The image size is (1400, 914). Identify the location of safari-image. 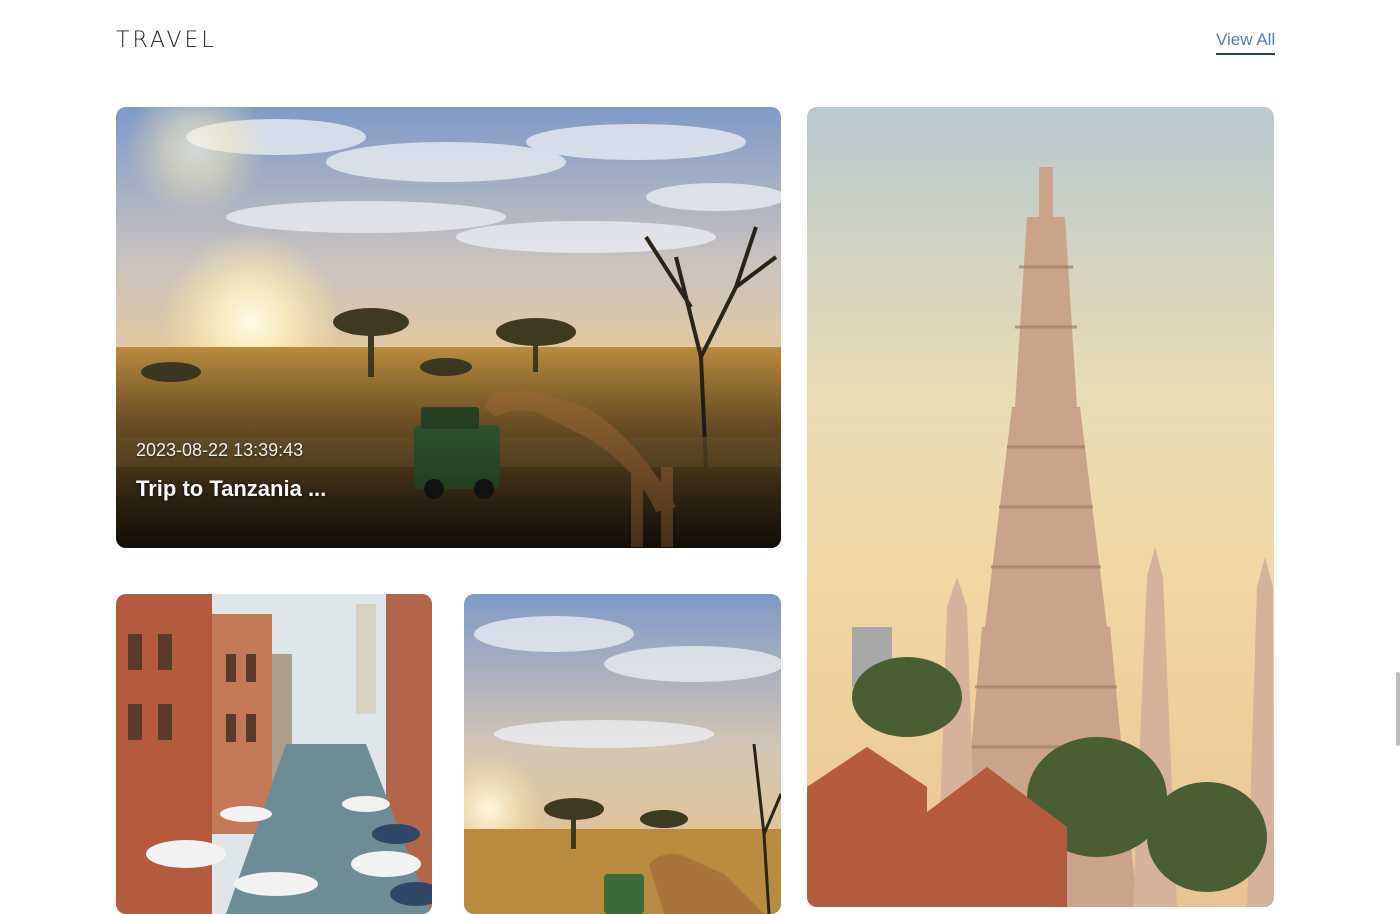
(622, 754).